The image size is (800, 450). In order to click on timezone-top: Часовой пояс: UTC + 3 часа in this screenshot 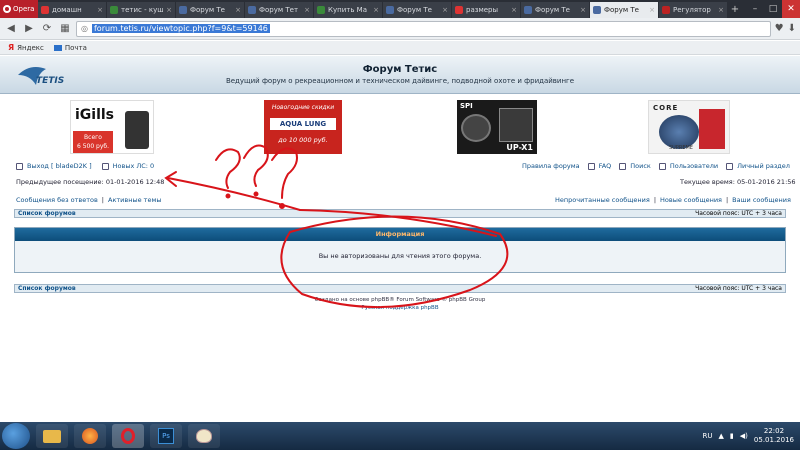, I will do `click(738, 213)`.